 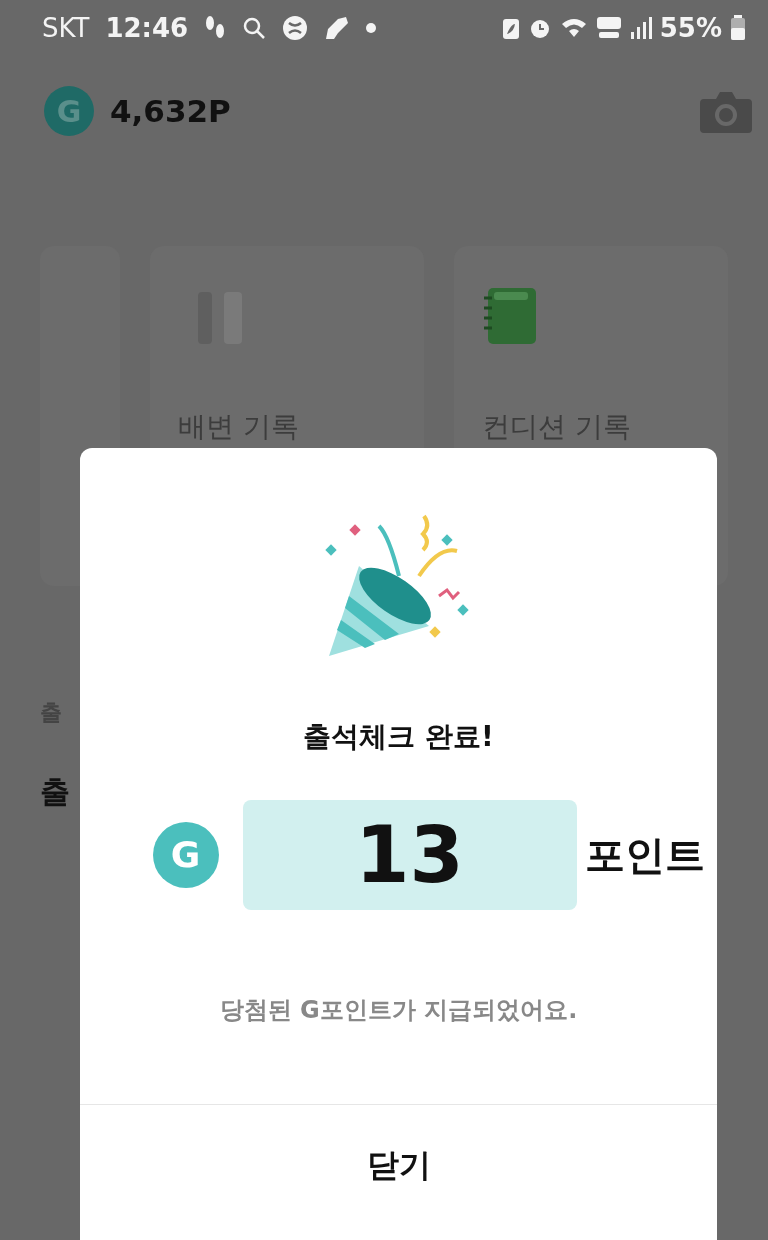 What do you see at coordinates (254, 28) in the screenshot?
I see `search-icon` at bounding box center [254, 28].